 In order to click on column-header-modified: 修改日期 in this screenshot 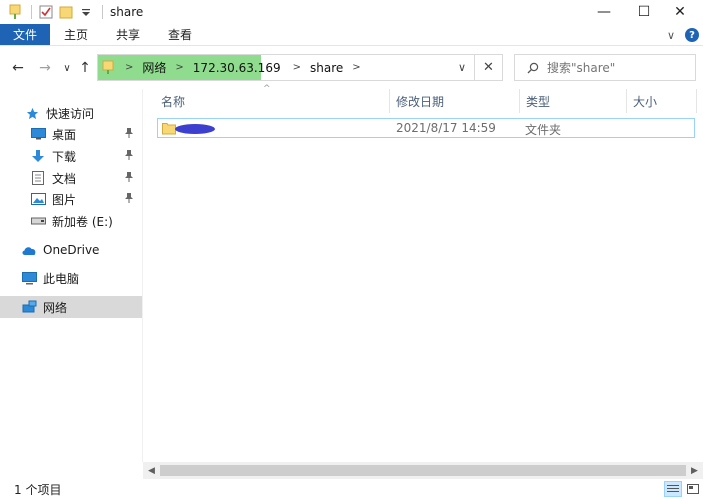, I will do `click(454, 101)`.